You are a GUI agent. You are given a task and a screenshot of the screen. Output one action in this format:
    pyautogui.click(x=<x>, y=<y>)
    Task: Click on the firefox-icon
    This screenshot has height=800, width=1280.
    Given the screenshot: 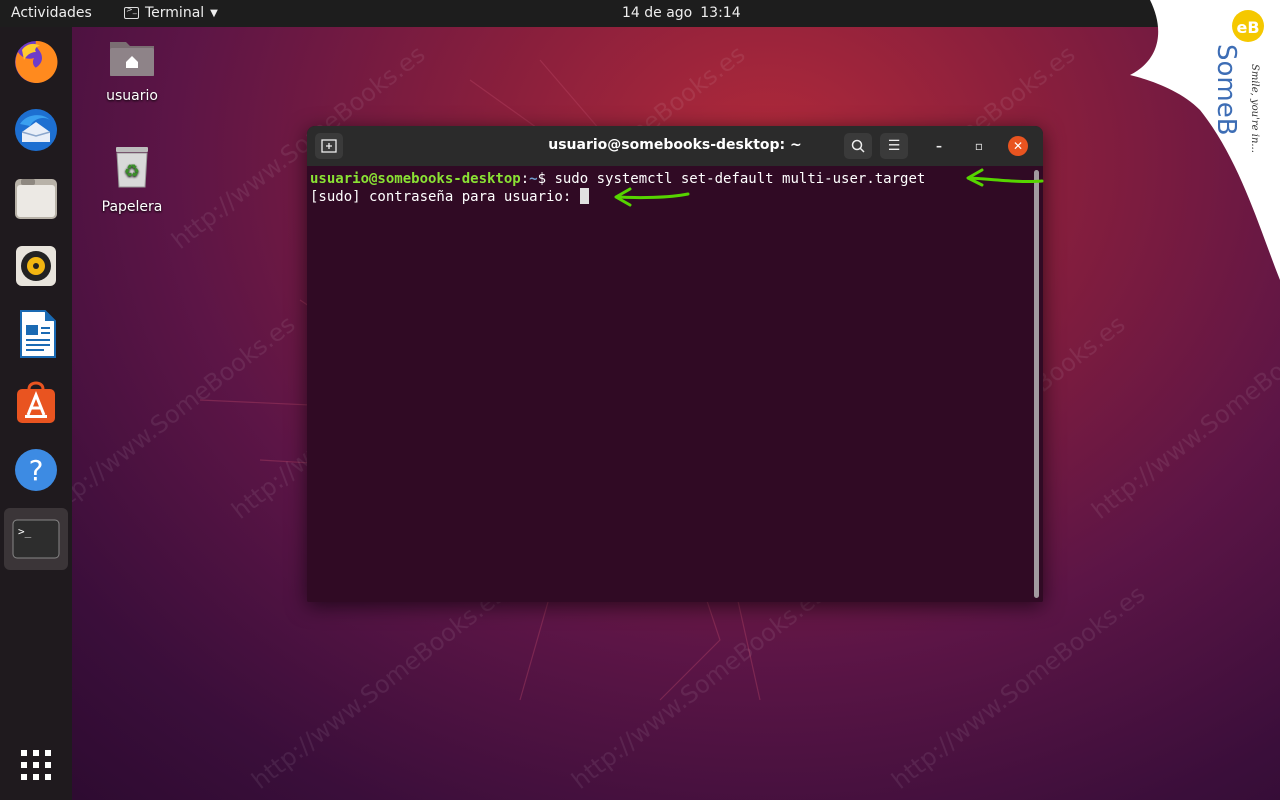 What is the action you would take?
    pyautogui.click(x=36, y=61)
    